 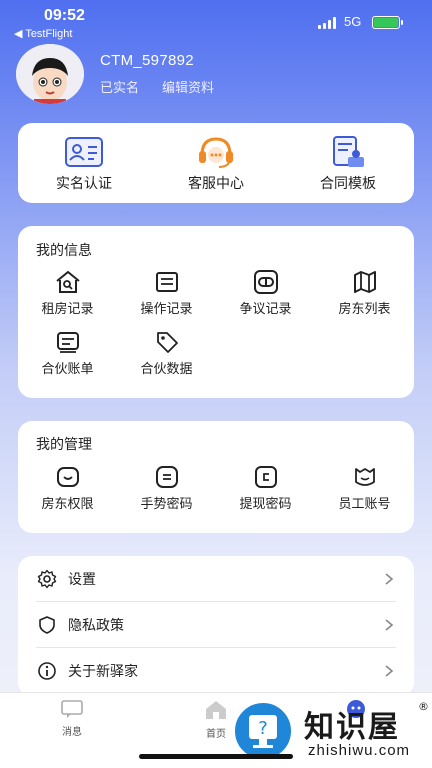 I want to click on quick-action-label: 实名认证, so click(x=84, y=184).